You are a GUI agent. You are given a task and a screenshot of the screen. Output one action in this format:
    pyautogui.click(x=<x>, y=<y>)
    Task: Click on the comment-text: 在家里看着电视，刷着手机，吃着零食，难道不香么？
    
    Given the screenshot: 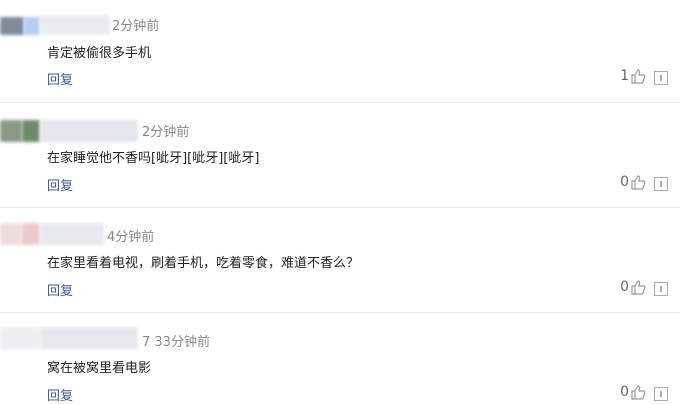 What is the action you would take?
    pyautogui.click(x=203, y=263)
    